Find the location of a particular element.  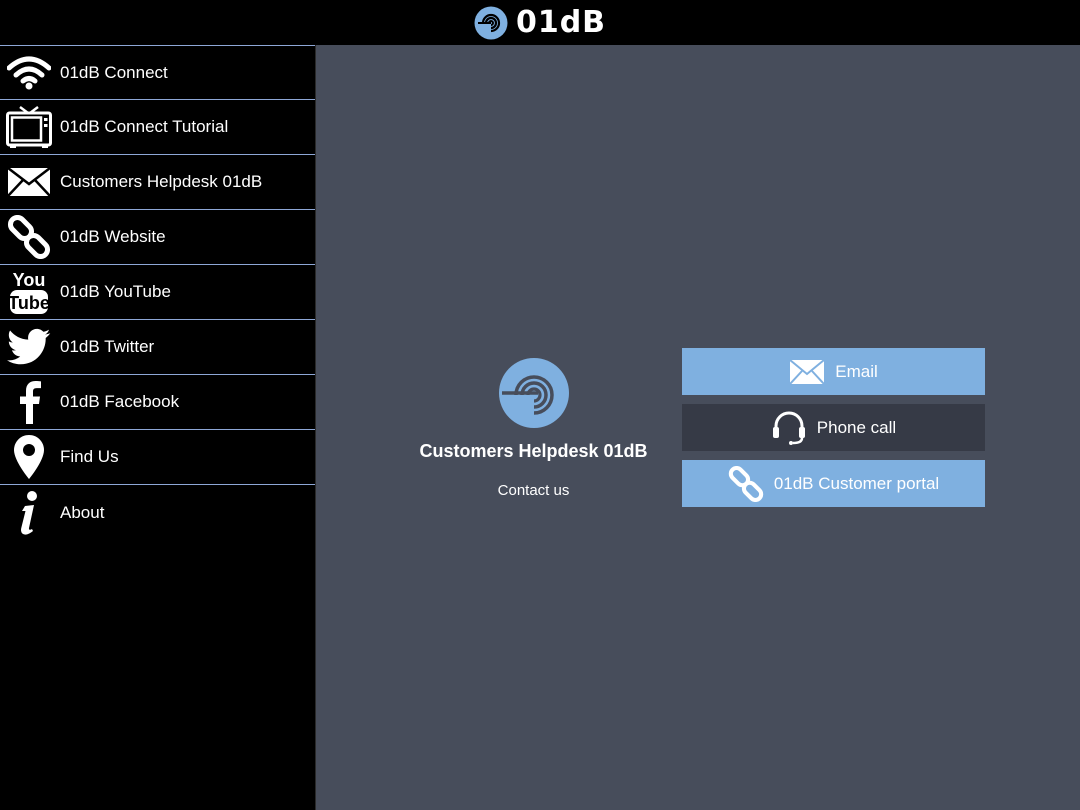

phone-call-button: Phone call is located at coordinates (833, 427).